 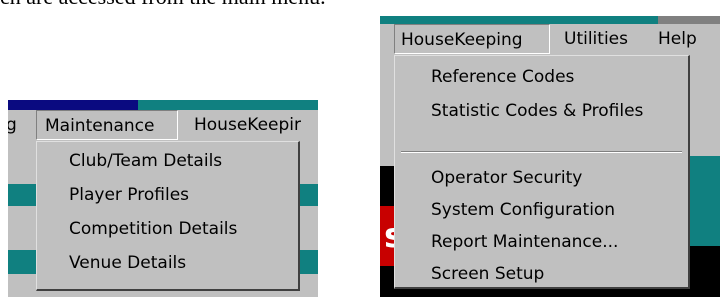 What do you see at coordinates (107, 125) in the screenshot?
I see `menu-item-maintenance: Maintenance` at bounding box center [107, 125].